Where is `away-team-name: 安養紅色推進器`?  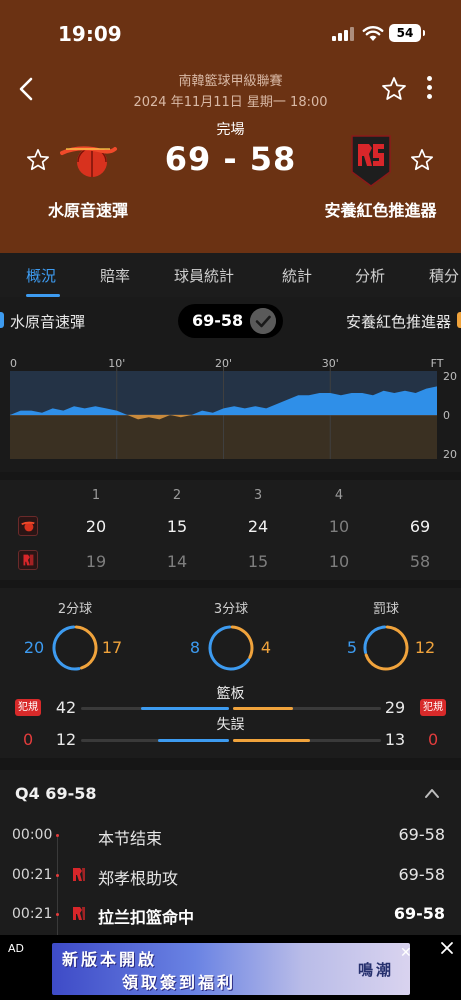 away-team-name: 安養紅色推進器 is located at coordinates (380, 209).